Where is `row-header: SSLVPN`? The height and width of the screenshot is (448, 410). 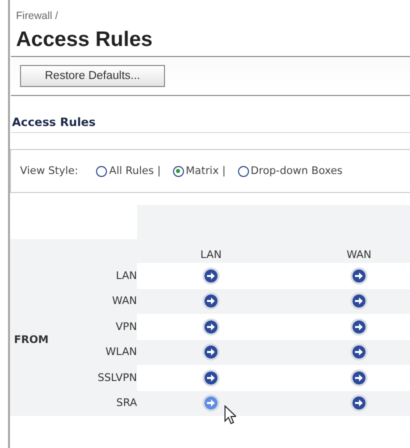 row-header: SSLVPN is located at coordinates (117, 378).